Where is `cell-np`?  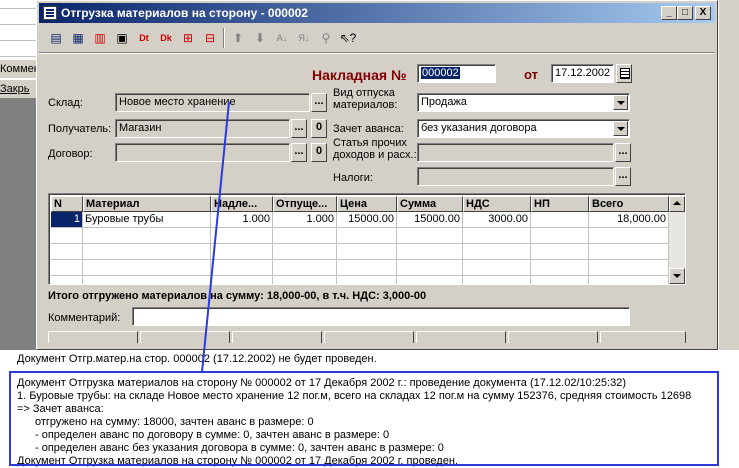
cell-np is located at coordinates (560, 220).